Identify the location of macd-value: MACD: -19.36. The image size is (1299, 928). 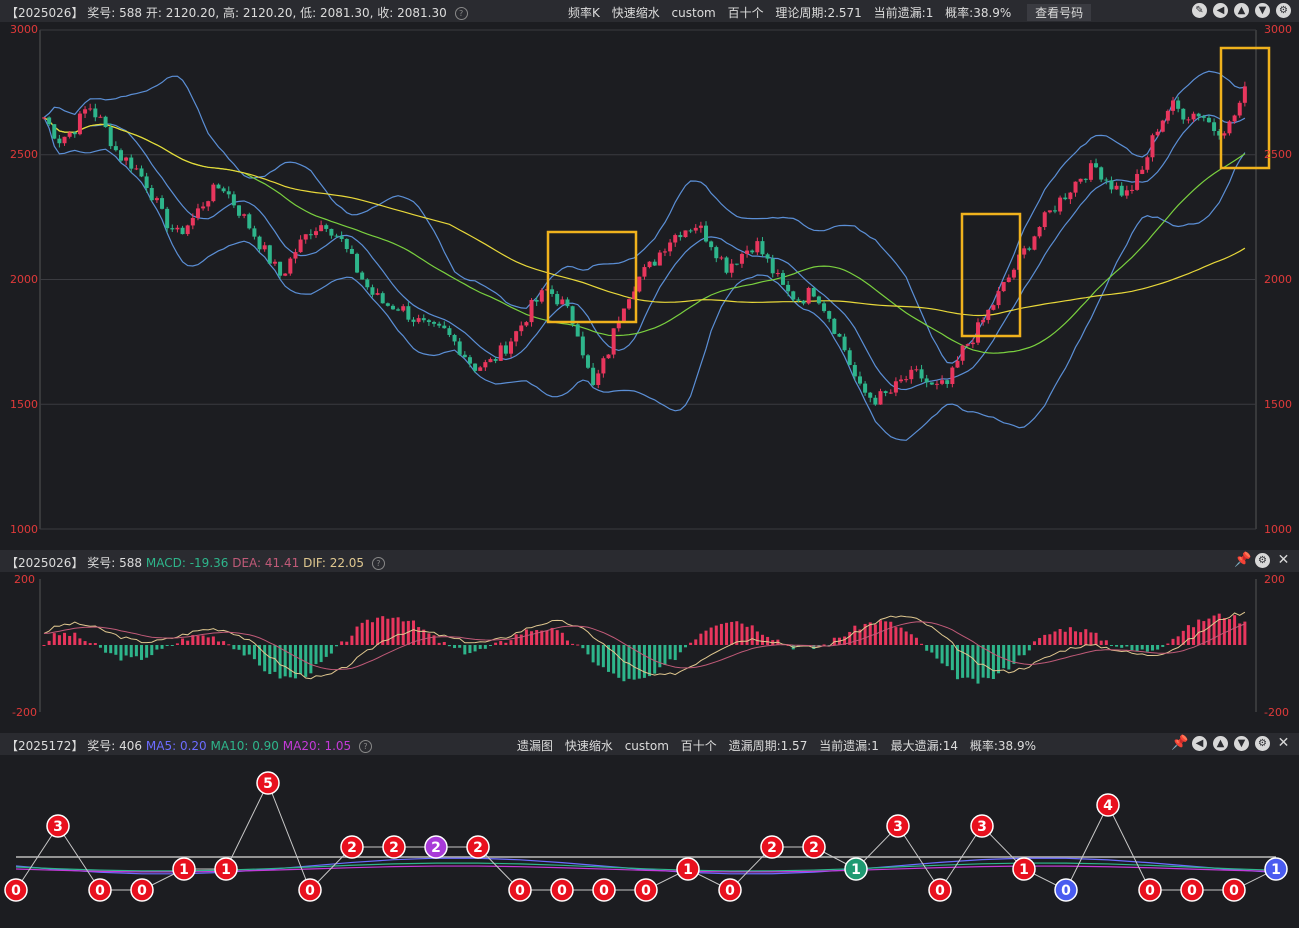
(187, 563).